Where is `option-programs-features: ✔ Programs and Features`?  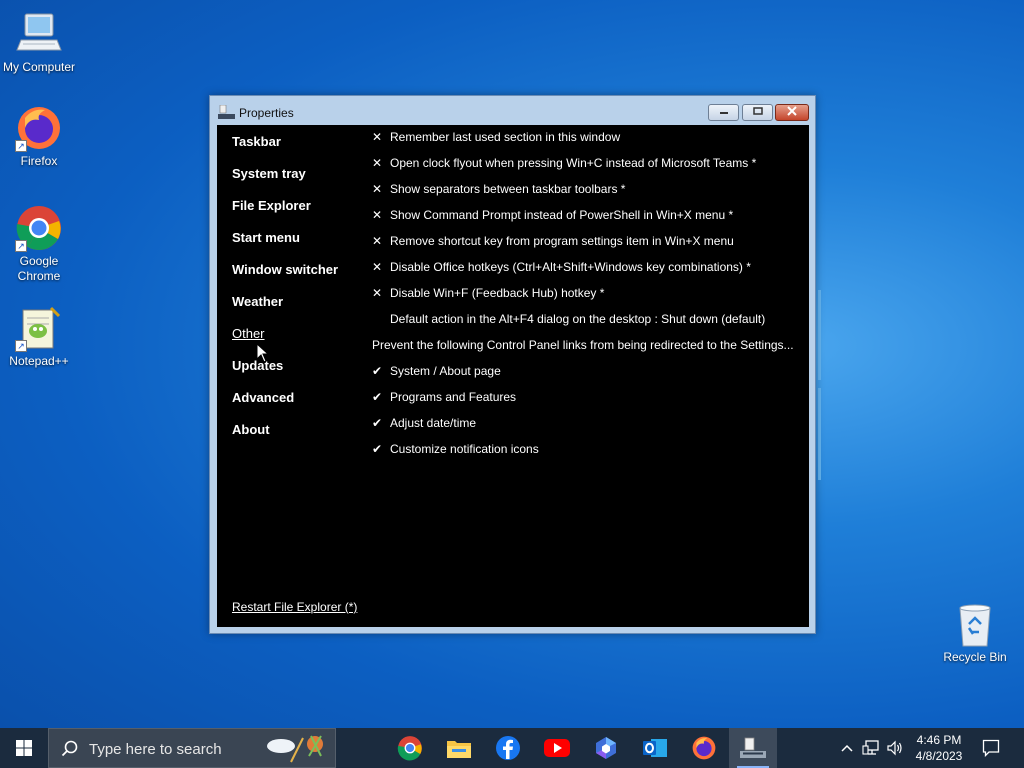
option-programs-features: ✔ Programs and Features is located at coordinates (444, 397).